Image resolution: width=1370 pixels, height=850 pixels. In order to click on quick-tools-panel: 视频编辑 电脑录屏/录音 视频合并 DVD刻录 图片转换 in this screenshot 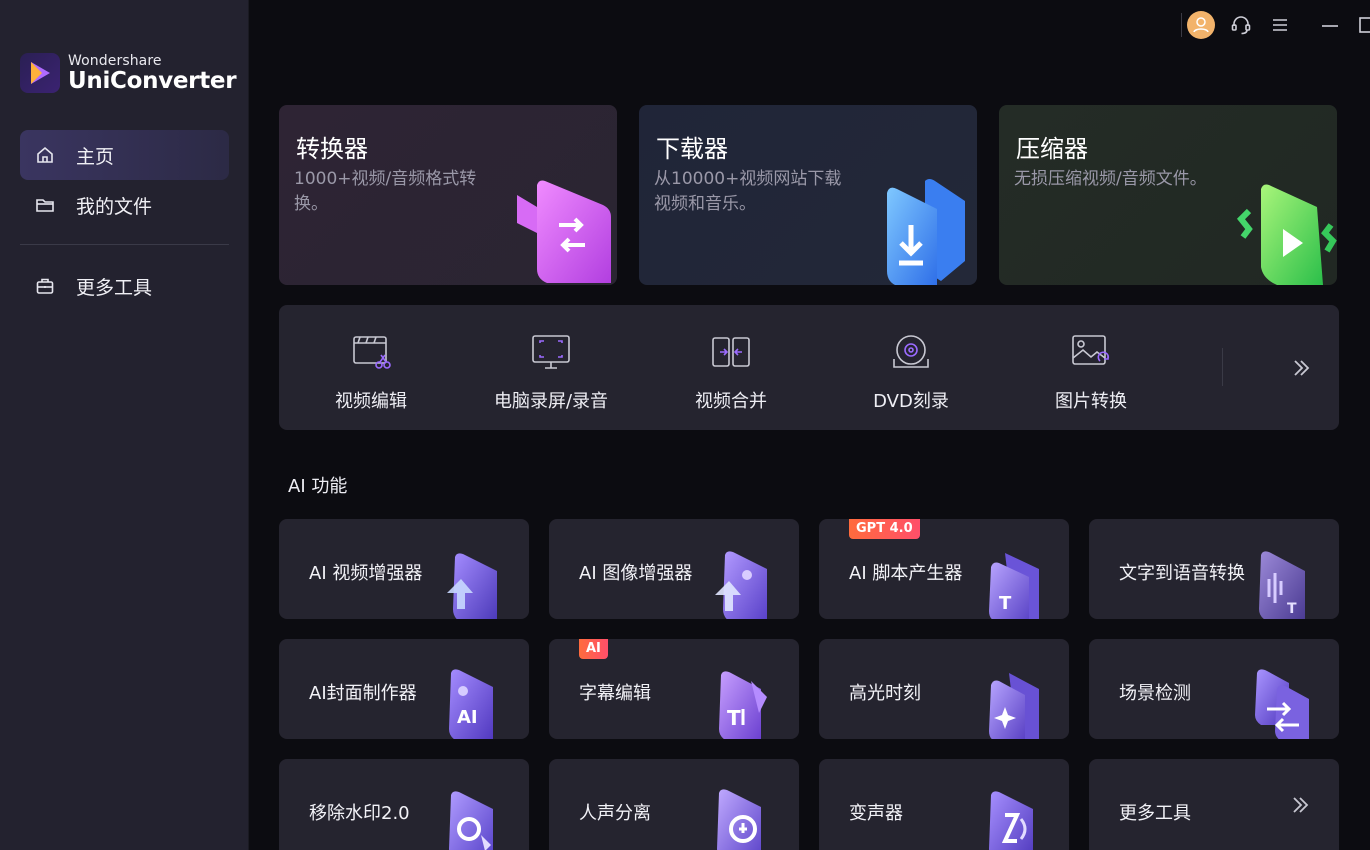, I will do `click(809, 367)`.